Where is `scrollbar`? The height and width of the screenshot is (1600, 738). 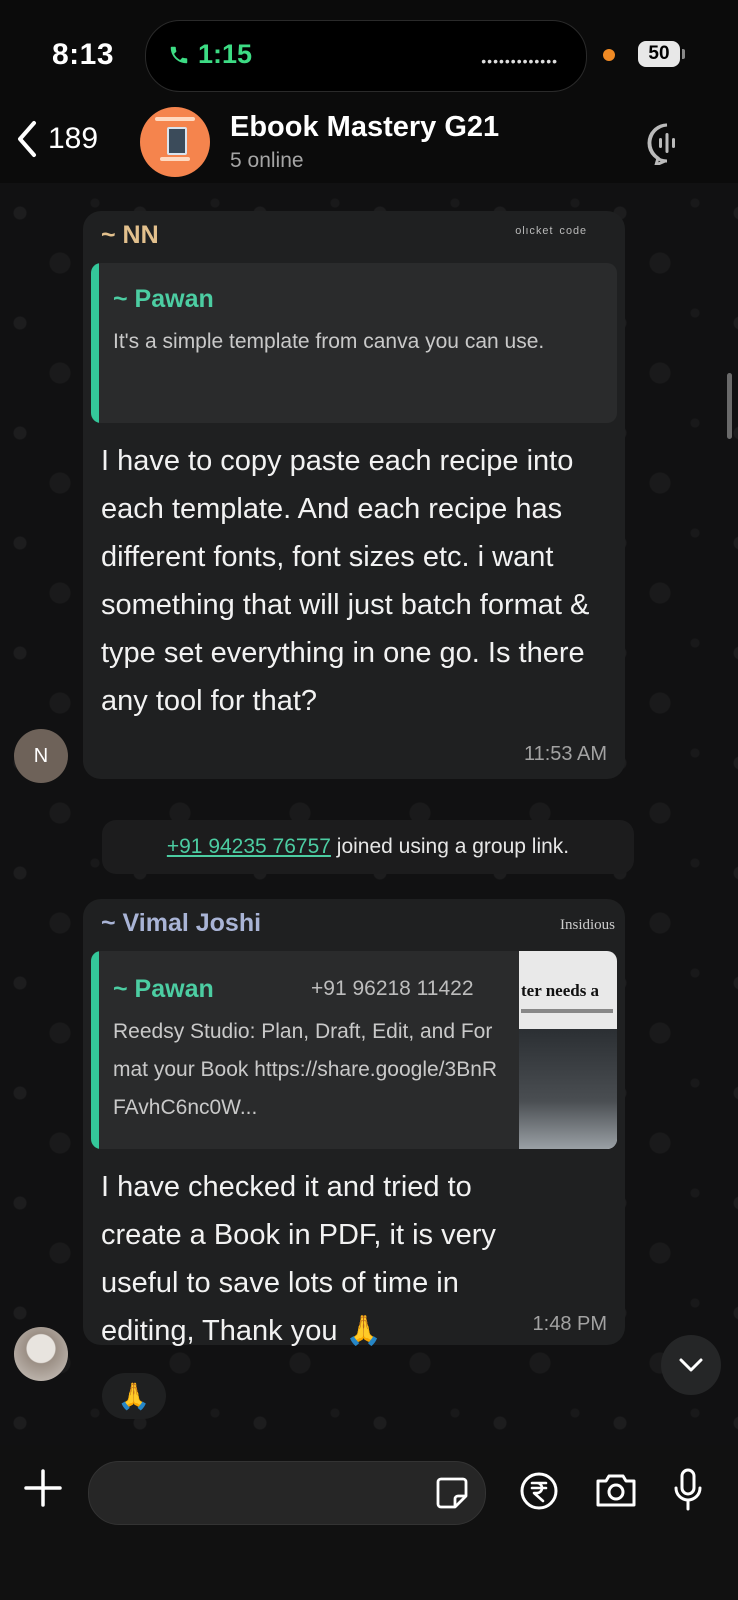
scrollbar is located at coordinates (729, 406).